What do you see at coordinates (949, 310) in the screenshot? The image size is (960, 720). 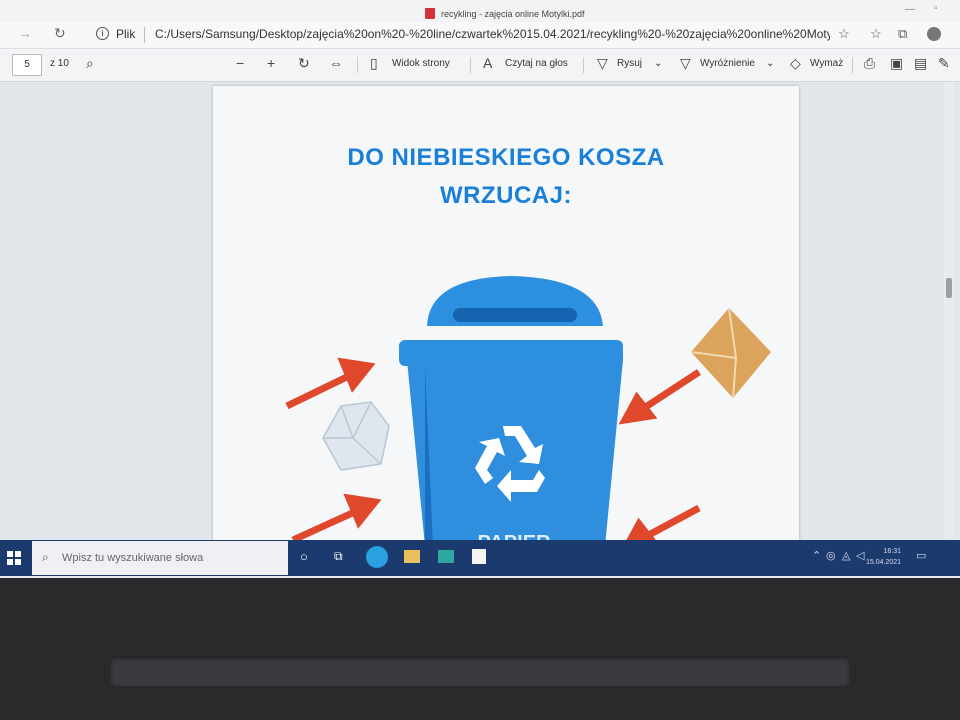 I see `vertical-scrollbar` at bounding box center [949, 310].